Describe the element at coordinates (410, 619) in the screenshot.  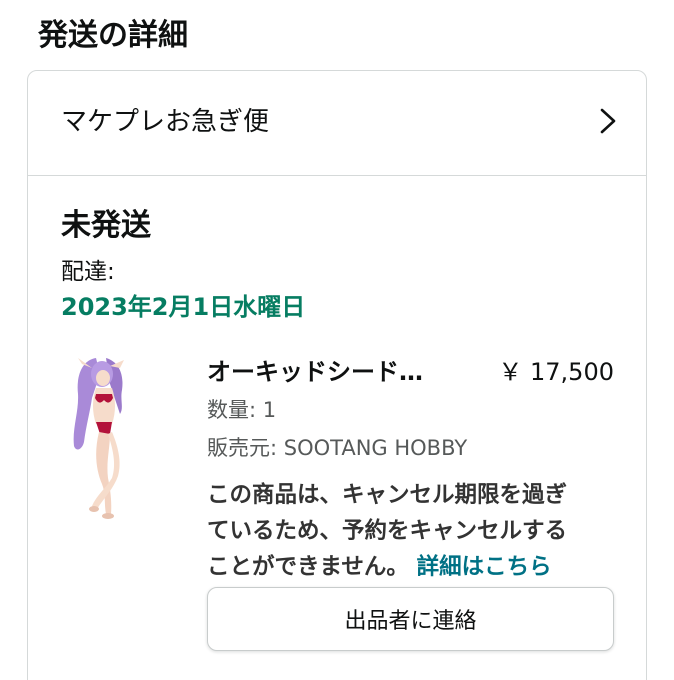
I see `contact-seller-button: 出品者に連絡` at that location.